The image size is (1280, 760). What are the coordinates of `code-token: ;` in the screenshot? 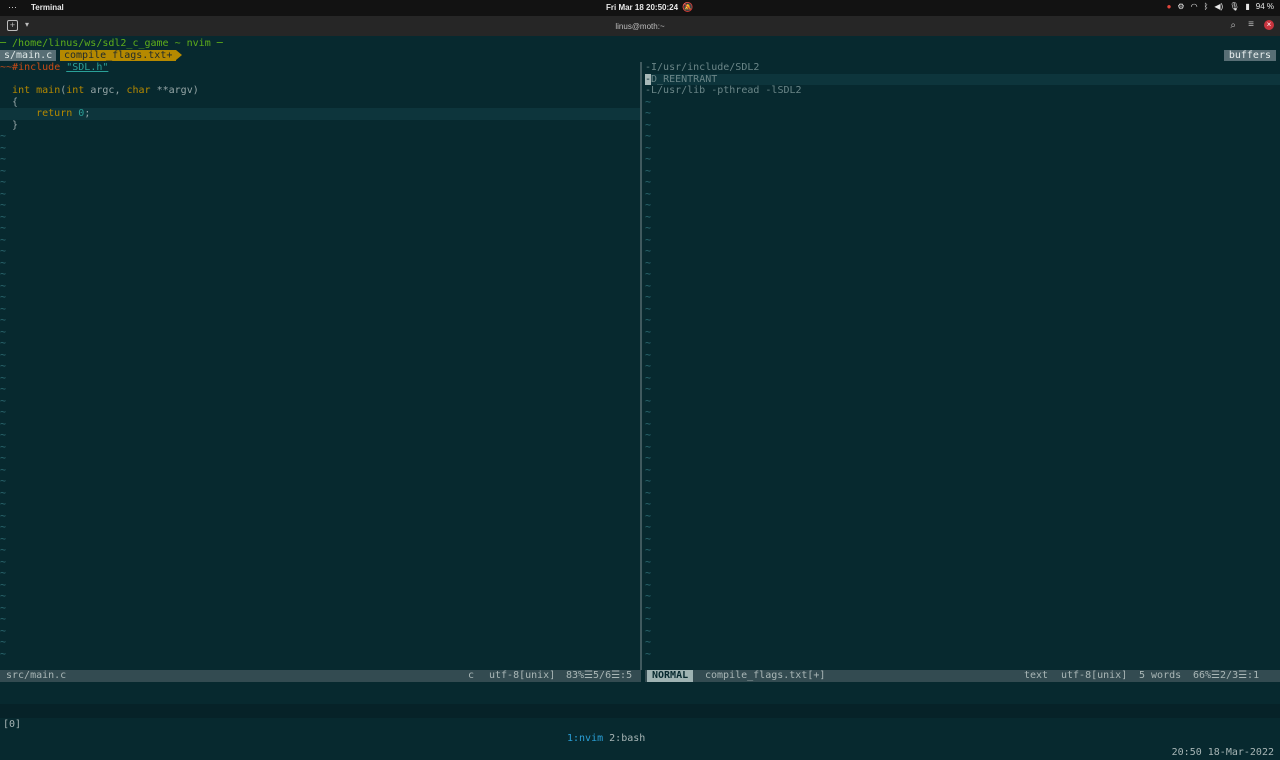 It's located at (87, 113).